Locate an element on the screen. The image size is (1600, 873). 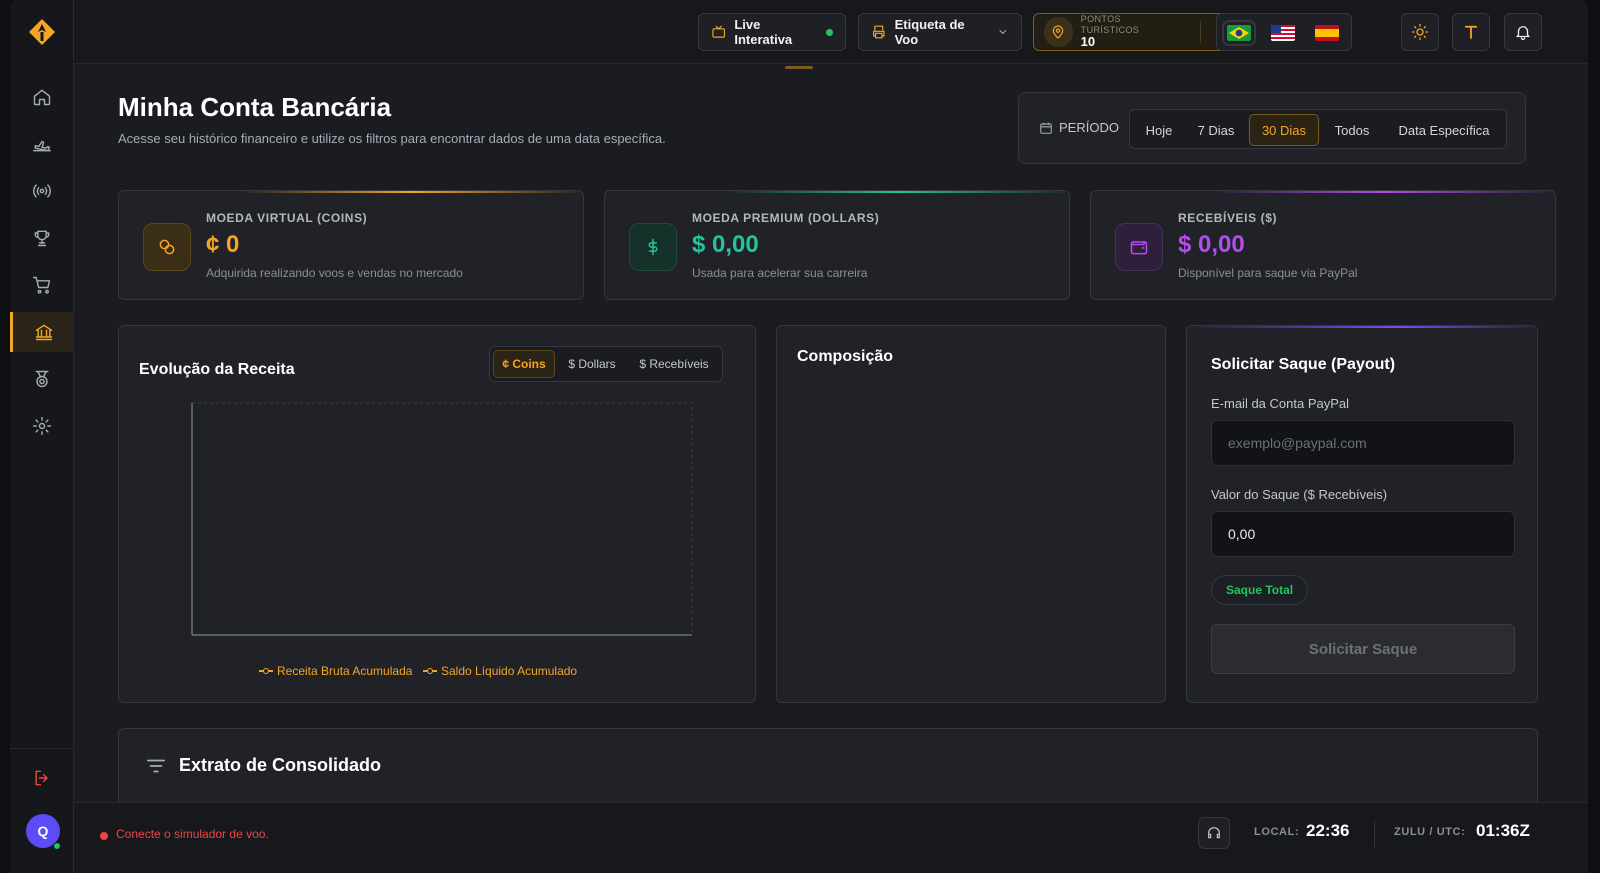
statement-panel: Extrato de Consolidado is located at coordinates (828, 765).